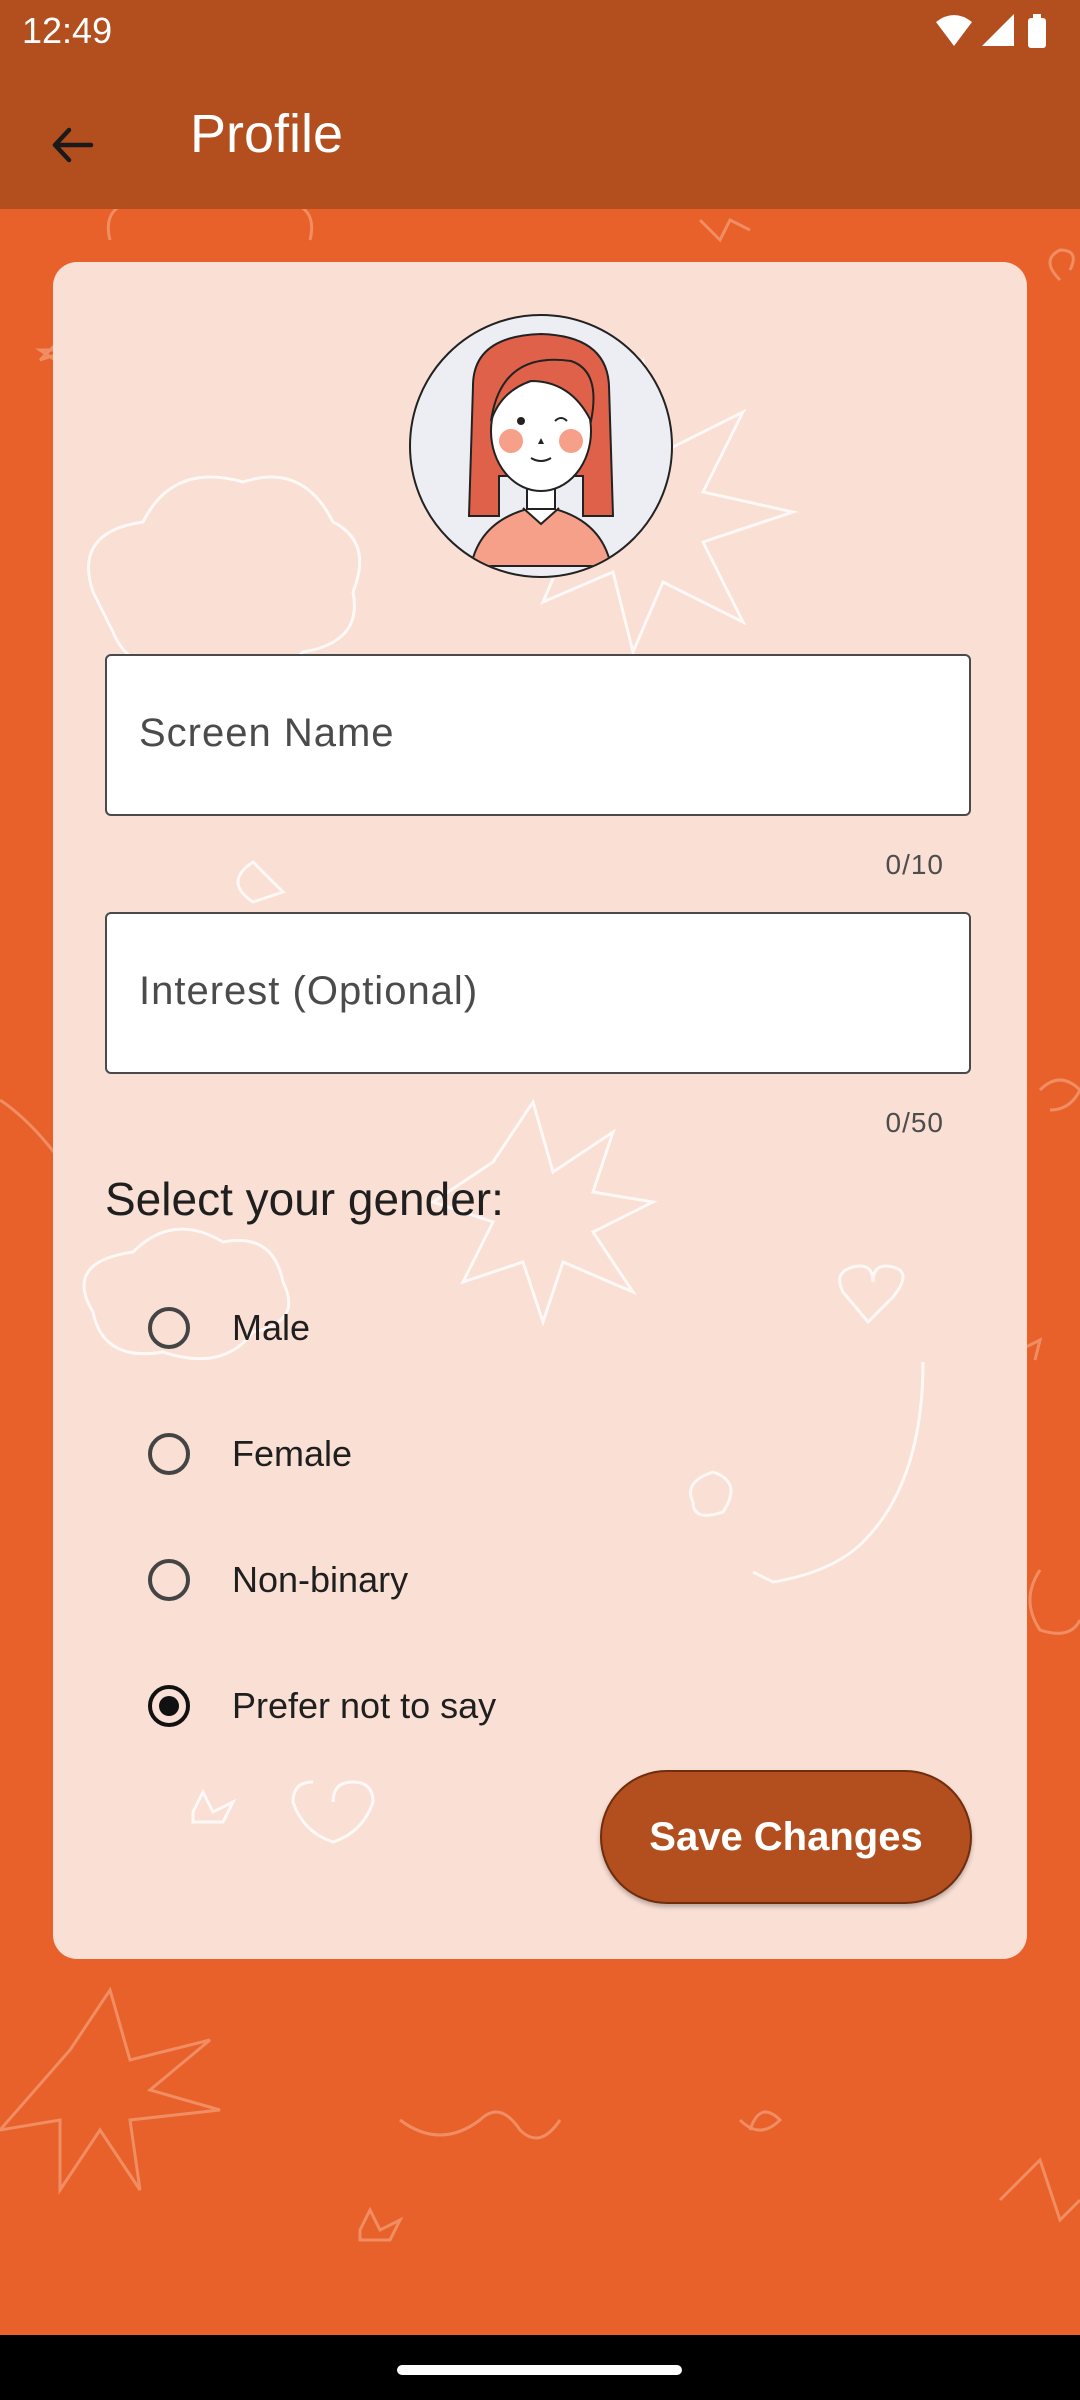  I want to click on status-icons, so click(994, 32).